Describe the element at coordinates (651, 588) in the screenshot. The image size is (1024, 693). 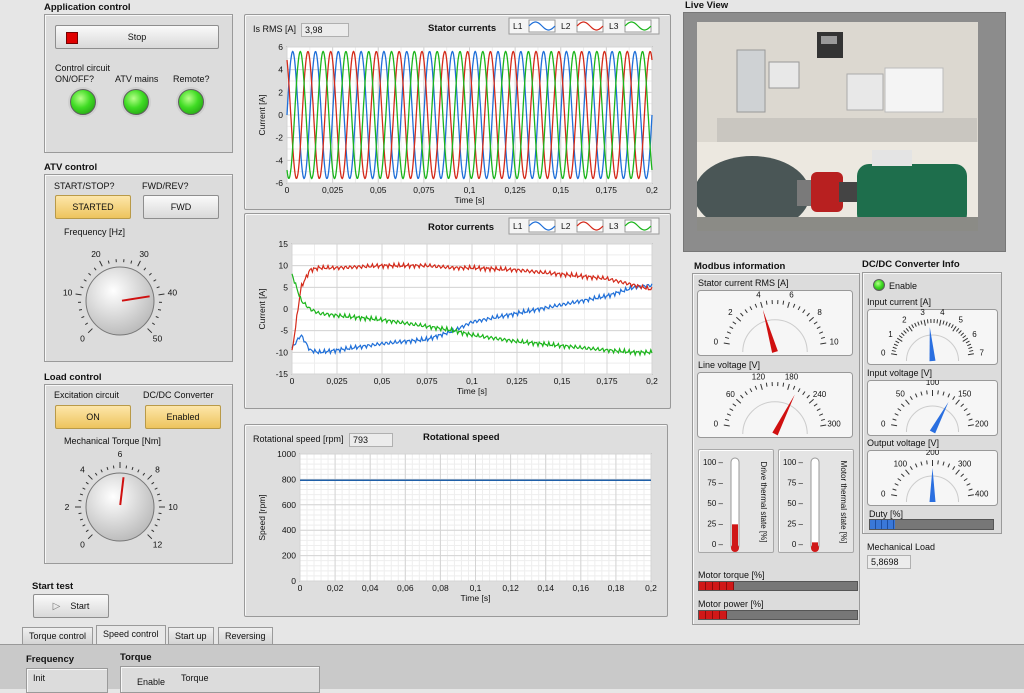
I see `x-tick-label: 0,2` at that location.